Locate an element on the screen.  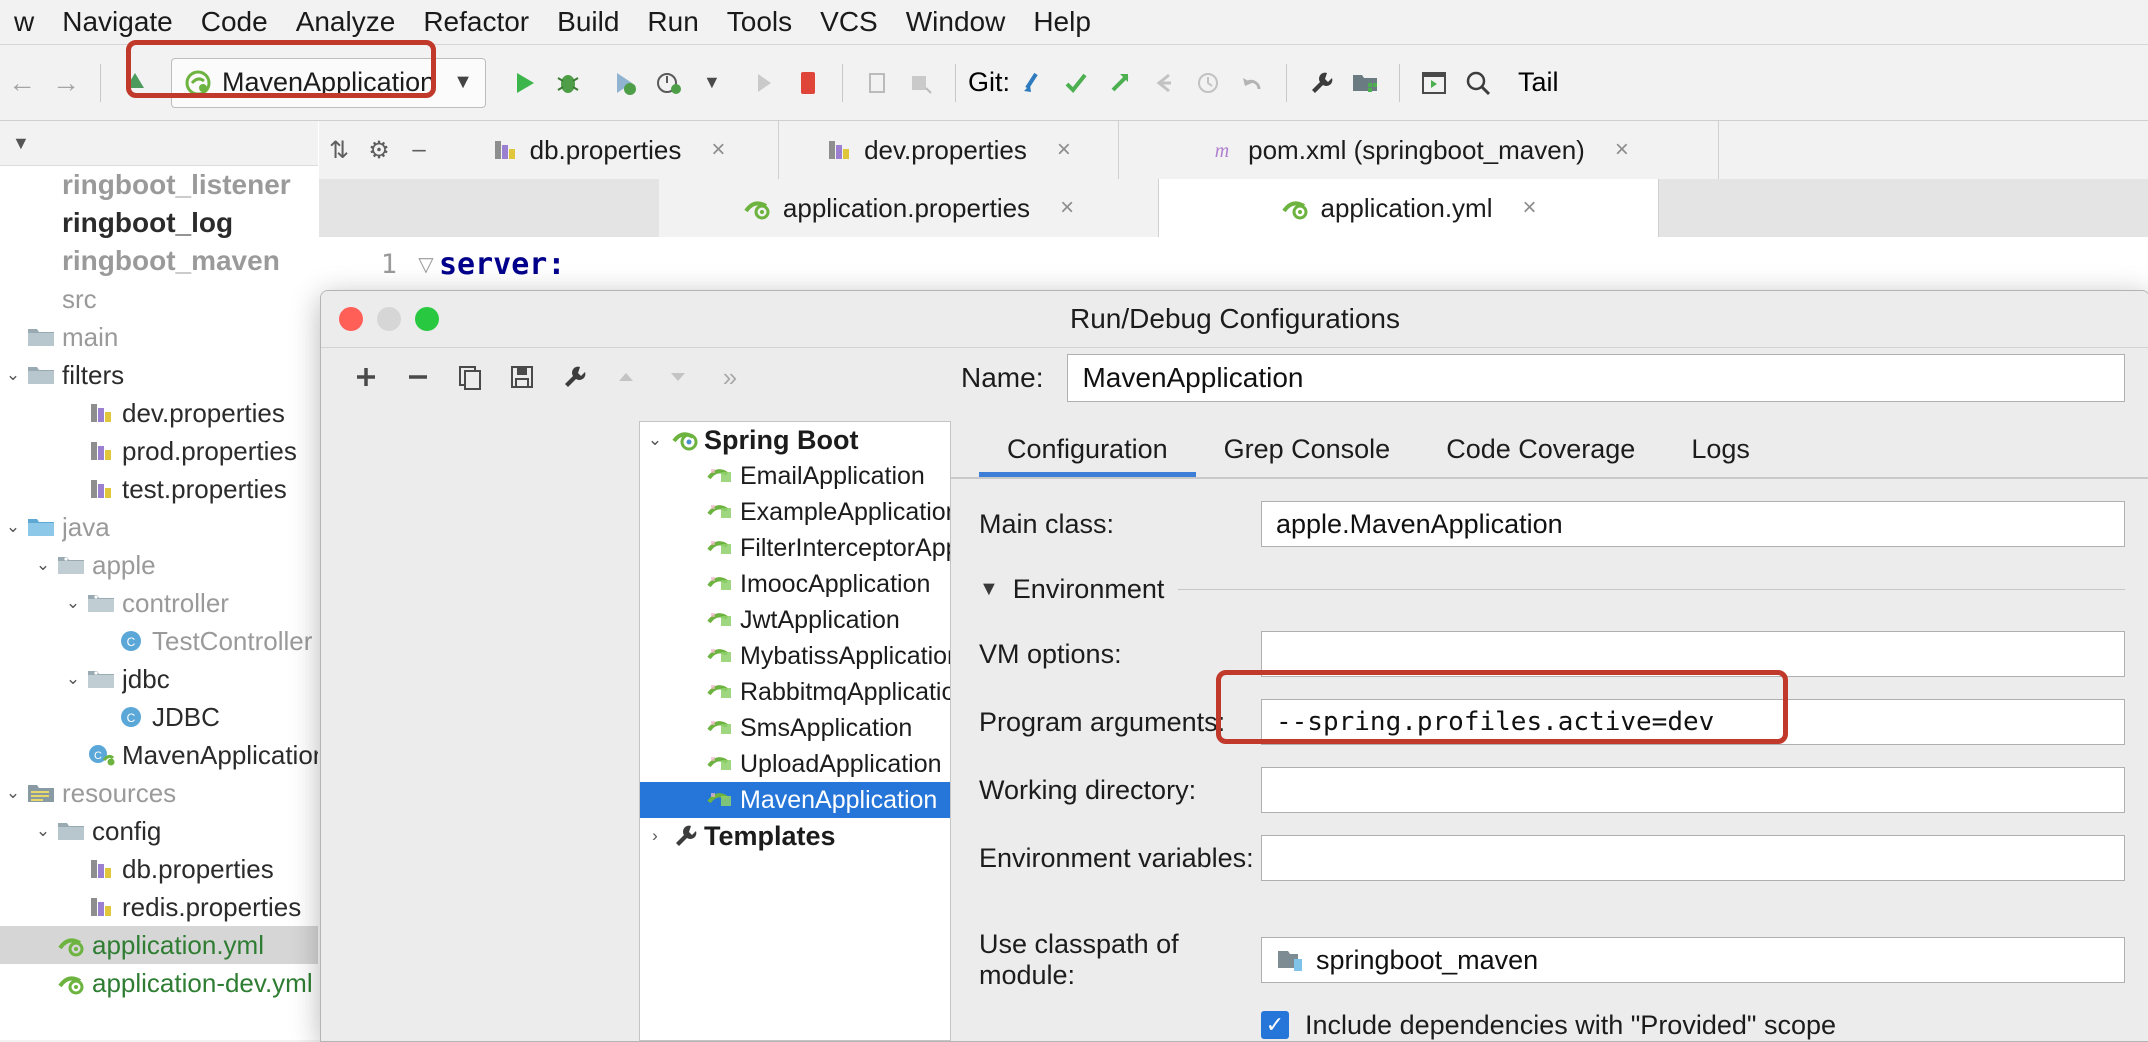
commit-checkmark-icon is located at coordinates (1076, 83).